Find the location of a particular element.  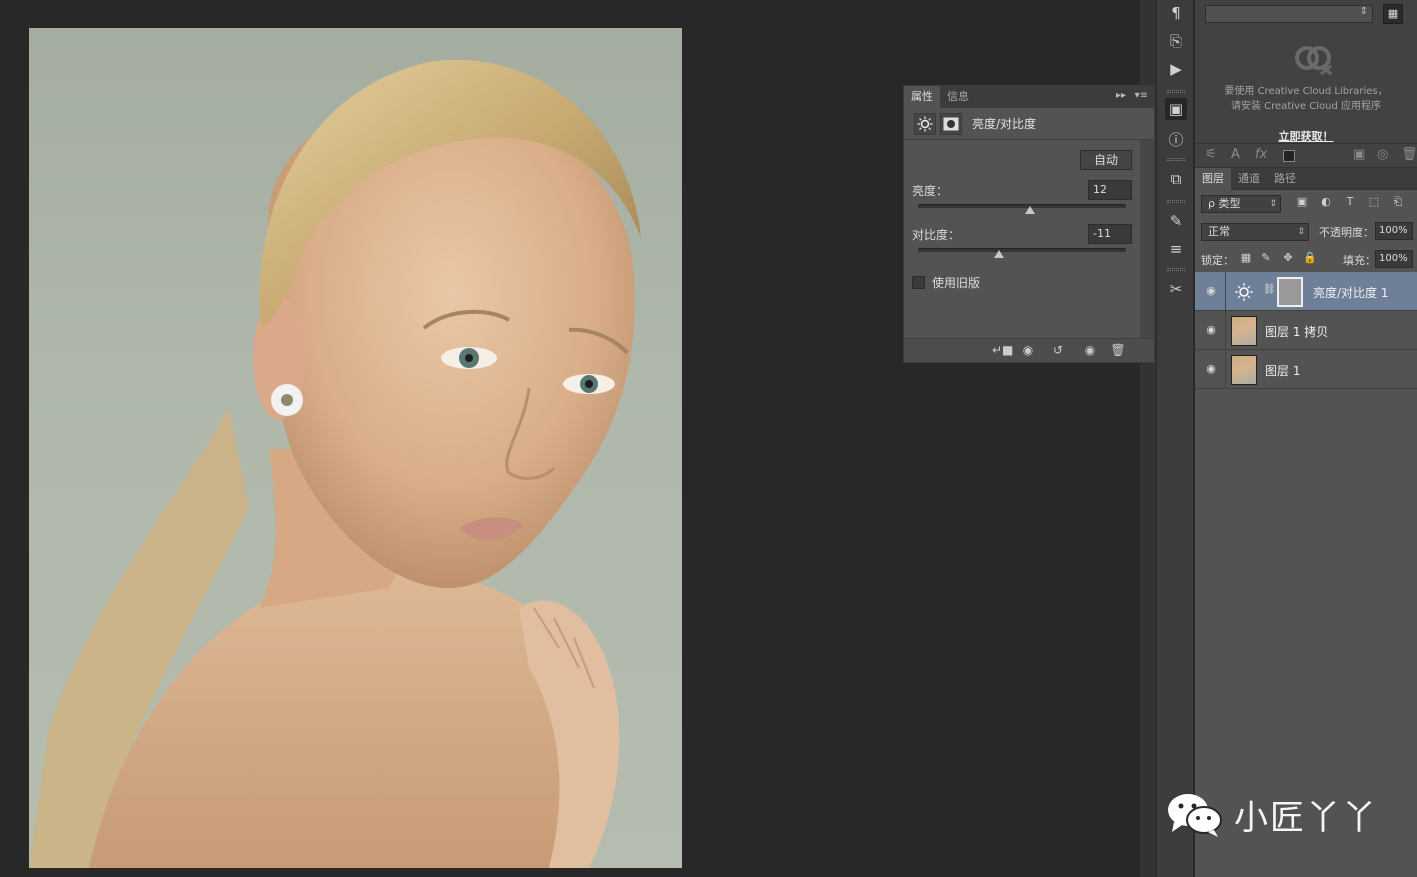

tab-channels: 通道 is located at coordinates (1249, 179).